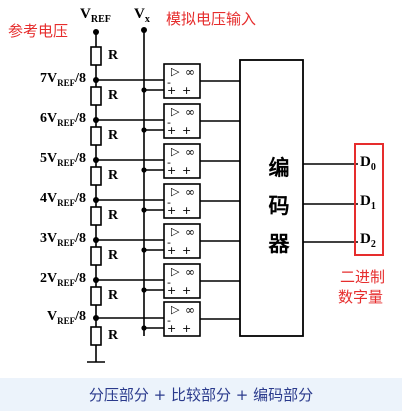 The width and height of the screenshot is (402, 411). I want to click on caption-text: 分压部分 + 比较部分 + 编码部分, so click(201, 395).